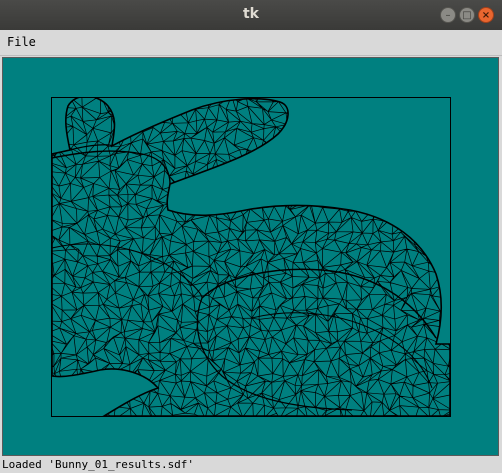  What do you see at coordinates (21, 42) in the screenshot?
I see `menu-file: File` at bounding box center [21, 42].